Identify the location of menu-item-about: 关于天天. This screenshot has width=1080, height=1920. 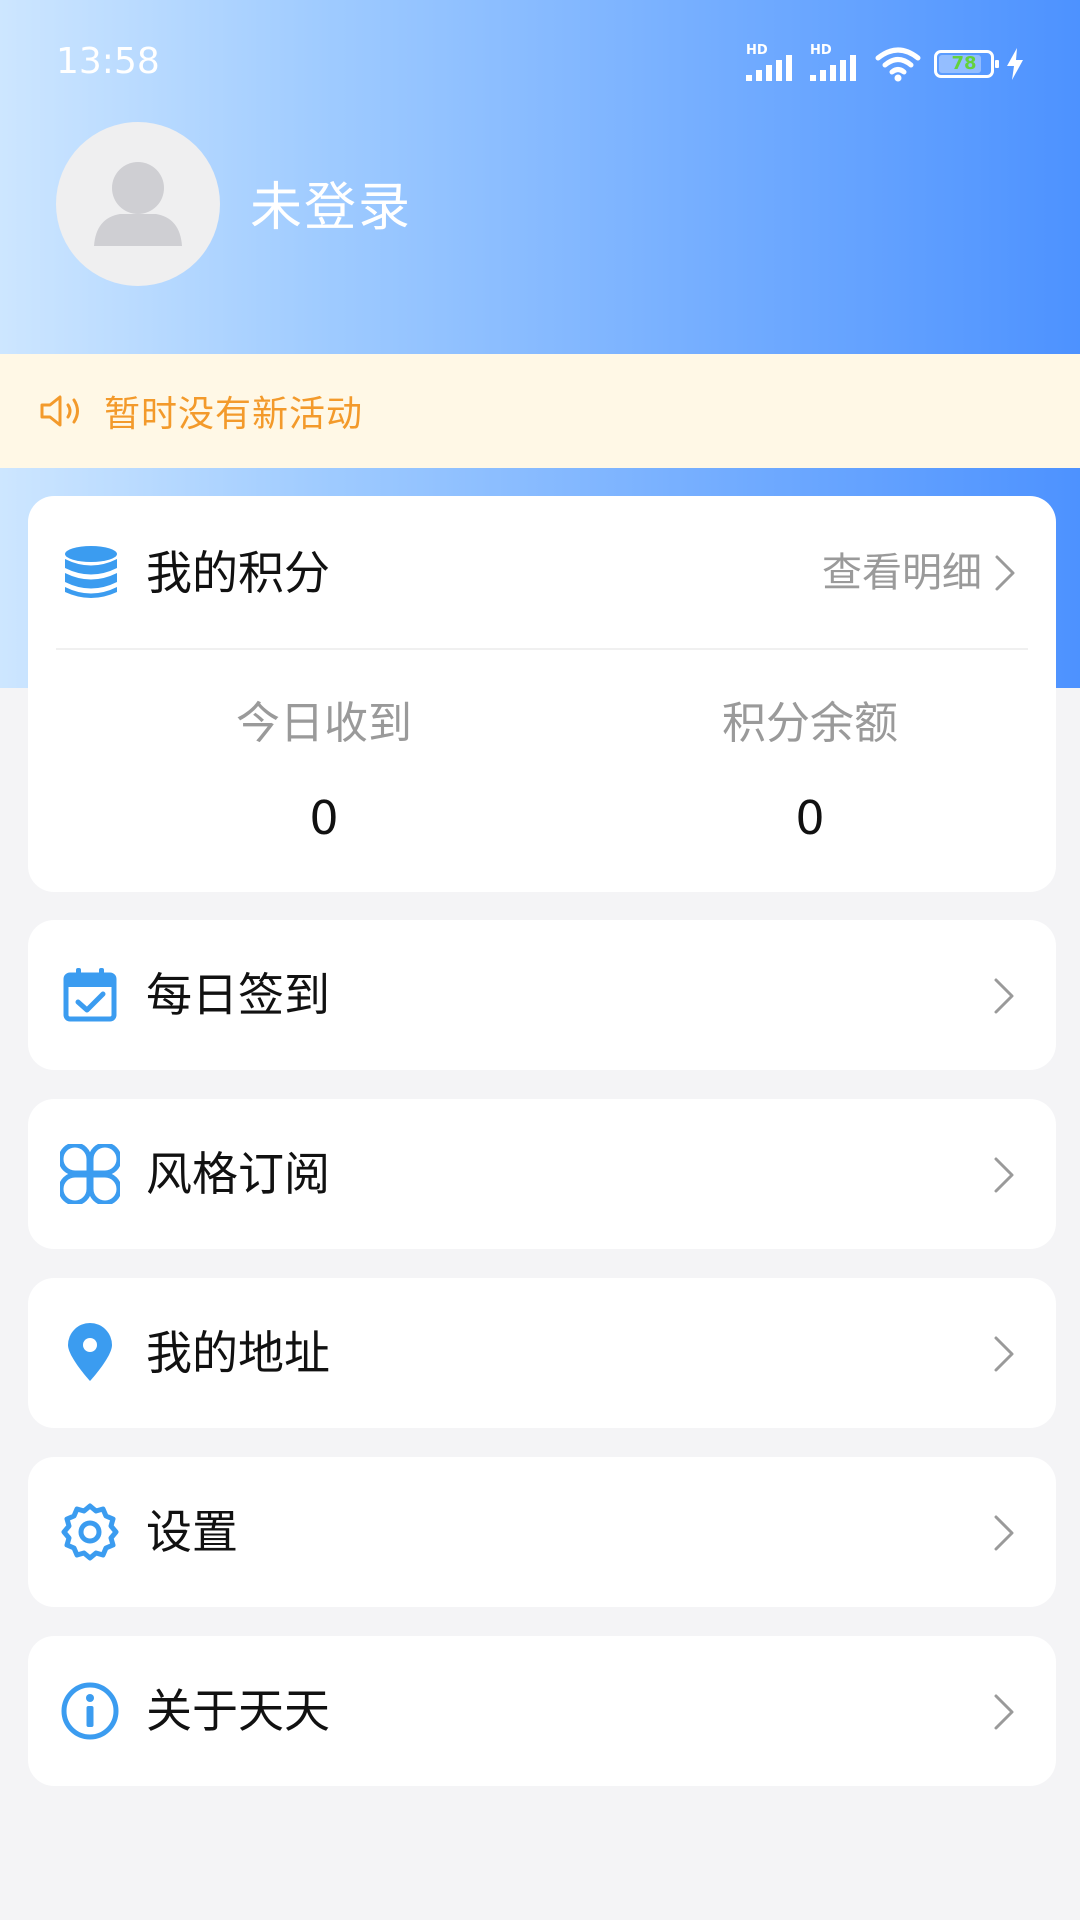
(542, 1711).